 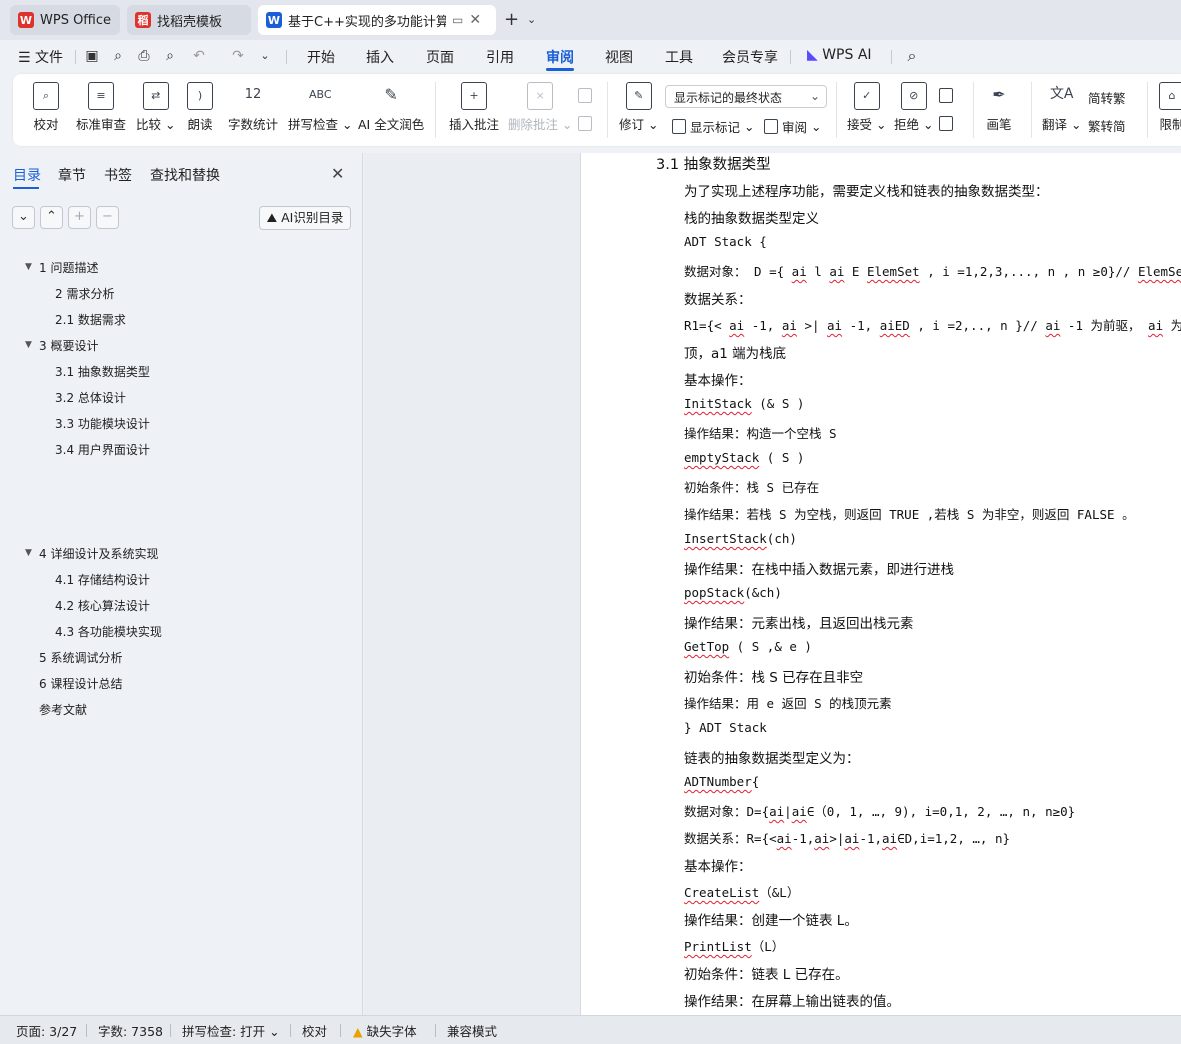 What do you see at coordinates (540, 107) in the screenshot?
I see `delete-comment-button: × 删除批注 ⌄` at bounding box center [540, 107].